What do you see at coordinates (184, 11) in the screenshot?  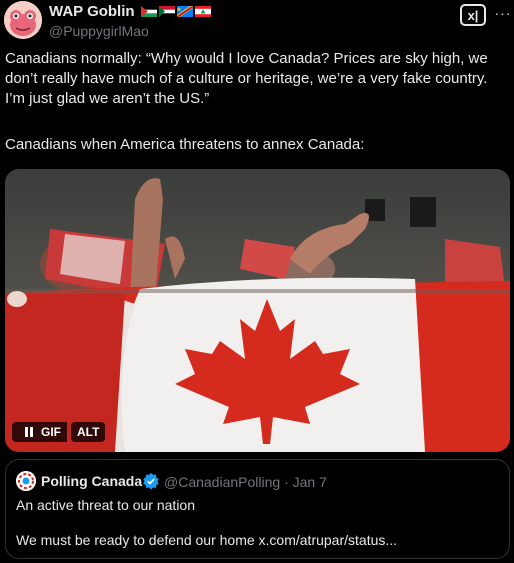 I see `congo-flag-icon` at bounding box center [184, 11].